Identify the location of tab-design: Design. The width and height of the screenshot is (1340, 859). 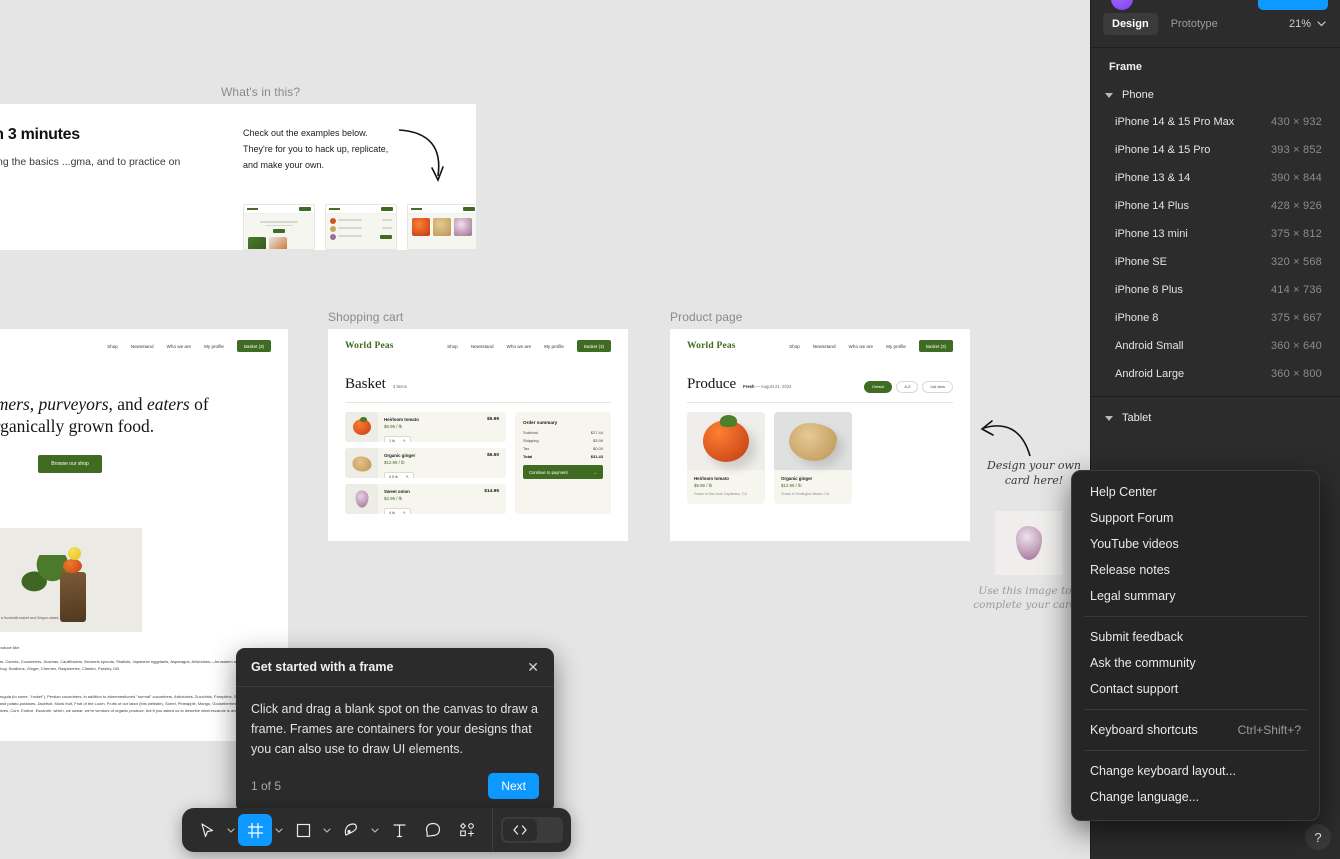
(1130, 23).